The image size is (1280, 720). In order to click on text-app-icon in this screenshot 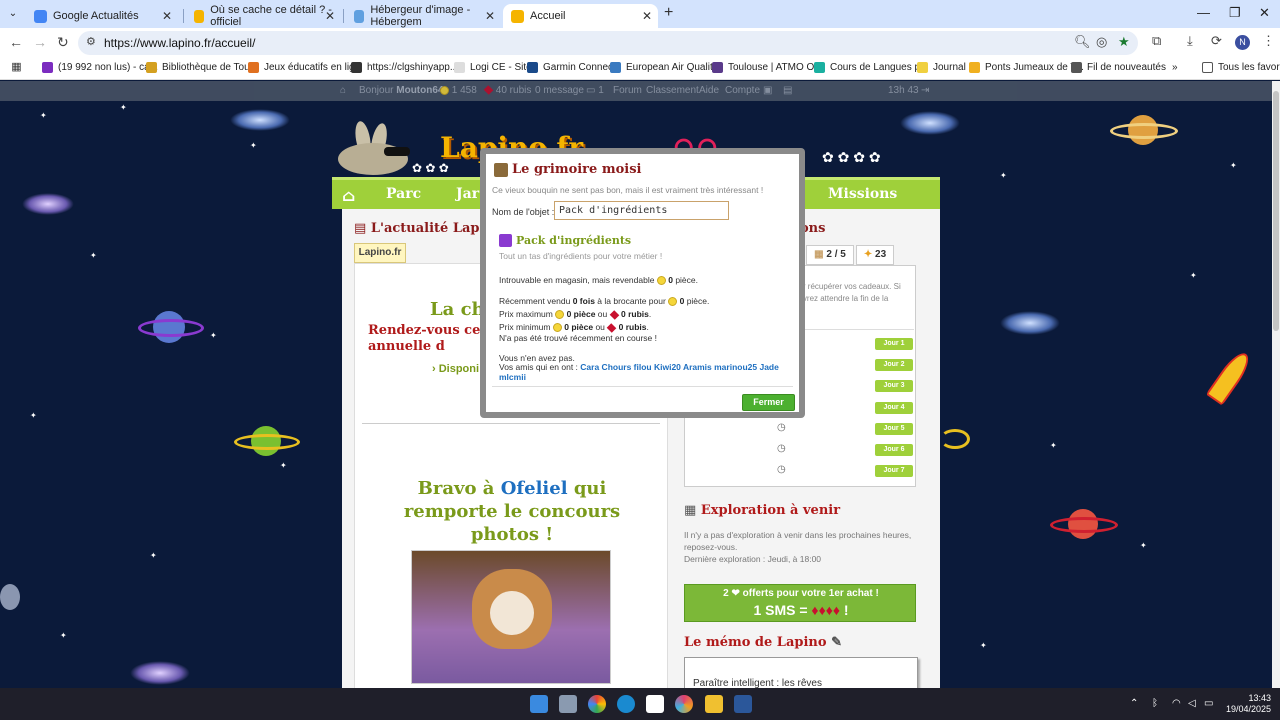, I will do `click(655, 704)`.